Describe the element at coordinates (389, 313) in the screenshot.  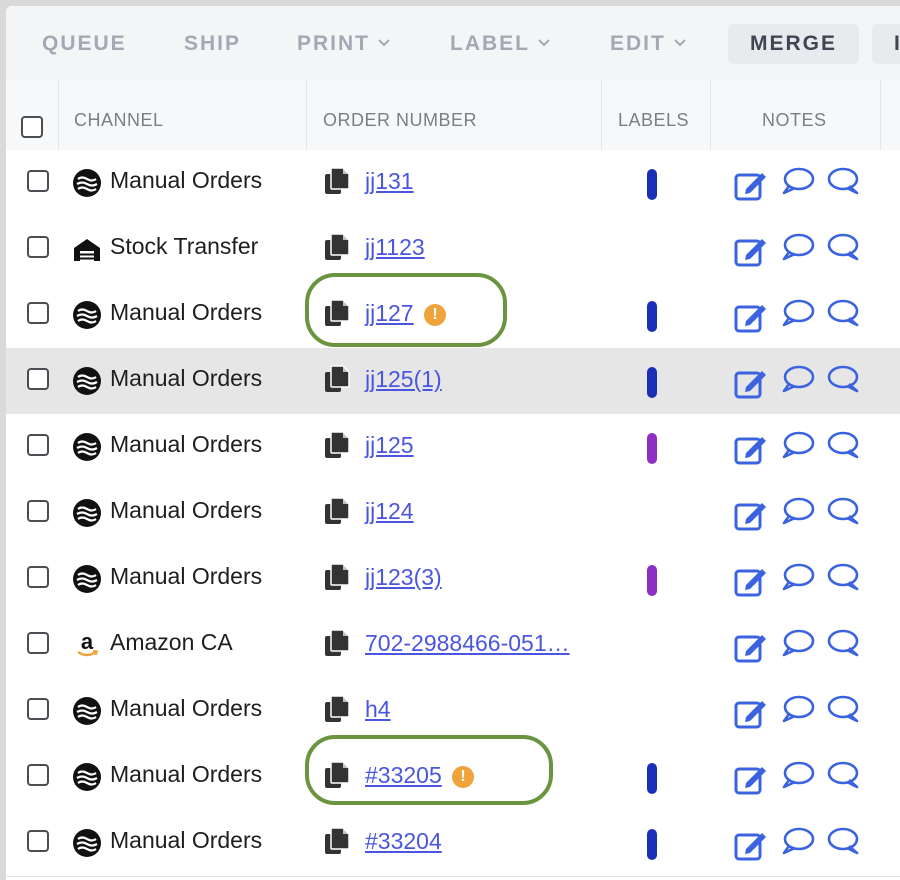
I see `order-number-link: jj127` at that location.